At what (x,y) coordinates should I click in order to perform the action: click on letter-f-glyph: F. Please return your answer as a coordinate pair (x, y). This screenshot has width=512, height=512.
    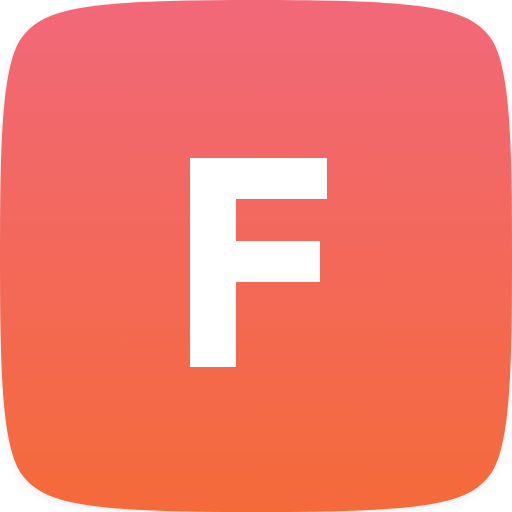
    Looking at the image, I should click on (258, 262).